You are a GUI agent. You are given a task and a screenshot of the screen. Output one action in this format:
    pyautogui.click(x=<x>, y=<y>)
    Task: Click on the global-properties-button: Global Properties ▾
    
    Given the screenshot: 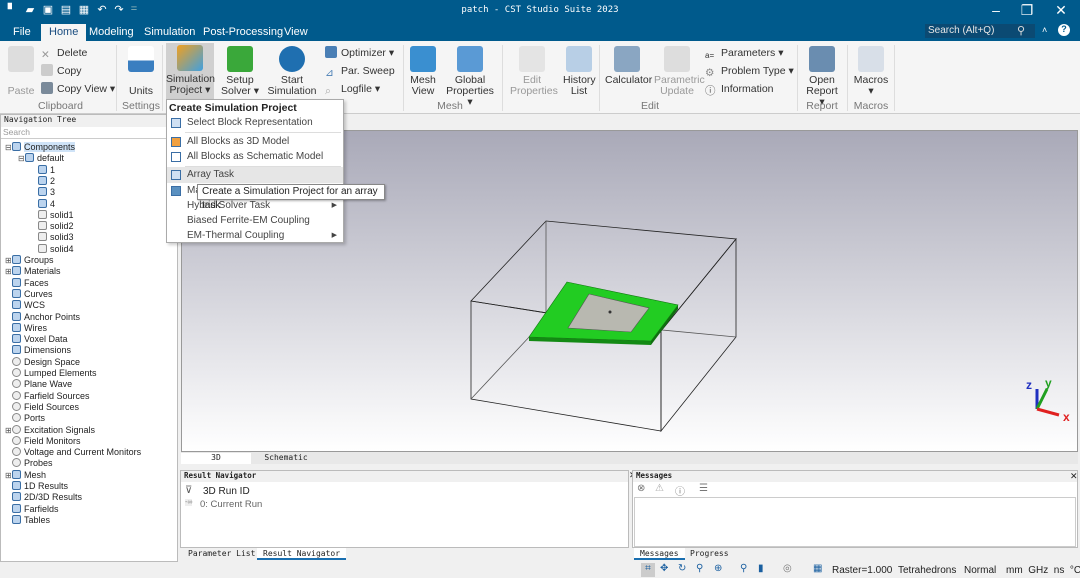 What is the action you would take?
    pyautogui.click(x=470, y=76)
    